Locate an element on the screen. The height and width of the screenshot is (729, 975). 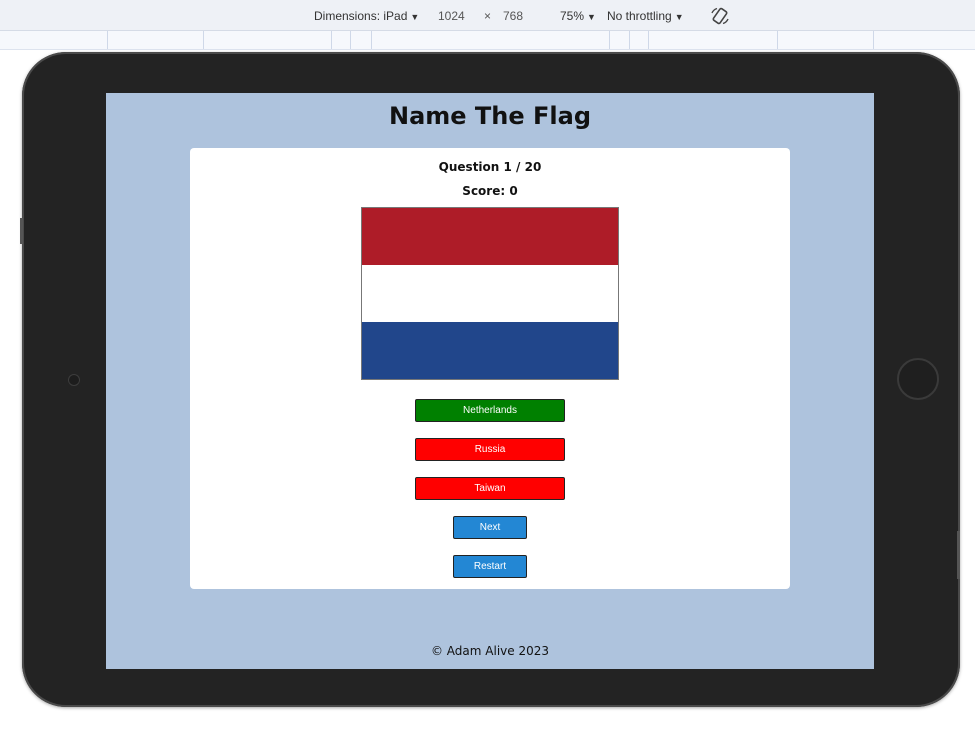
score-display: Score: 0 is located at coordinates (490, 191).